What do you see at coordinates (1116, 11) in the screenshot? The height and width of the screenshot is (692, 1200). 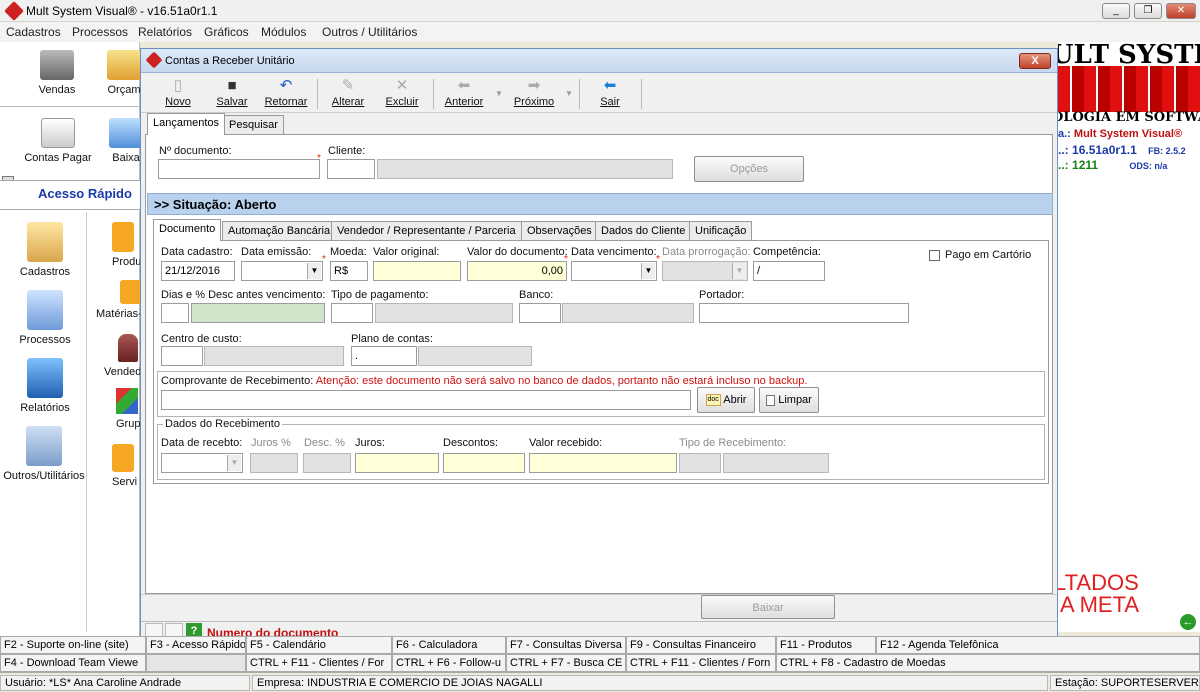 I see `minimize-button: _` at bounding box center [1116, 11].